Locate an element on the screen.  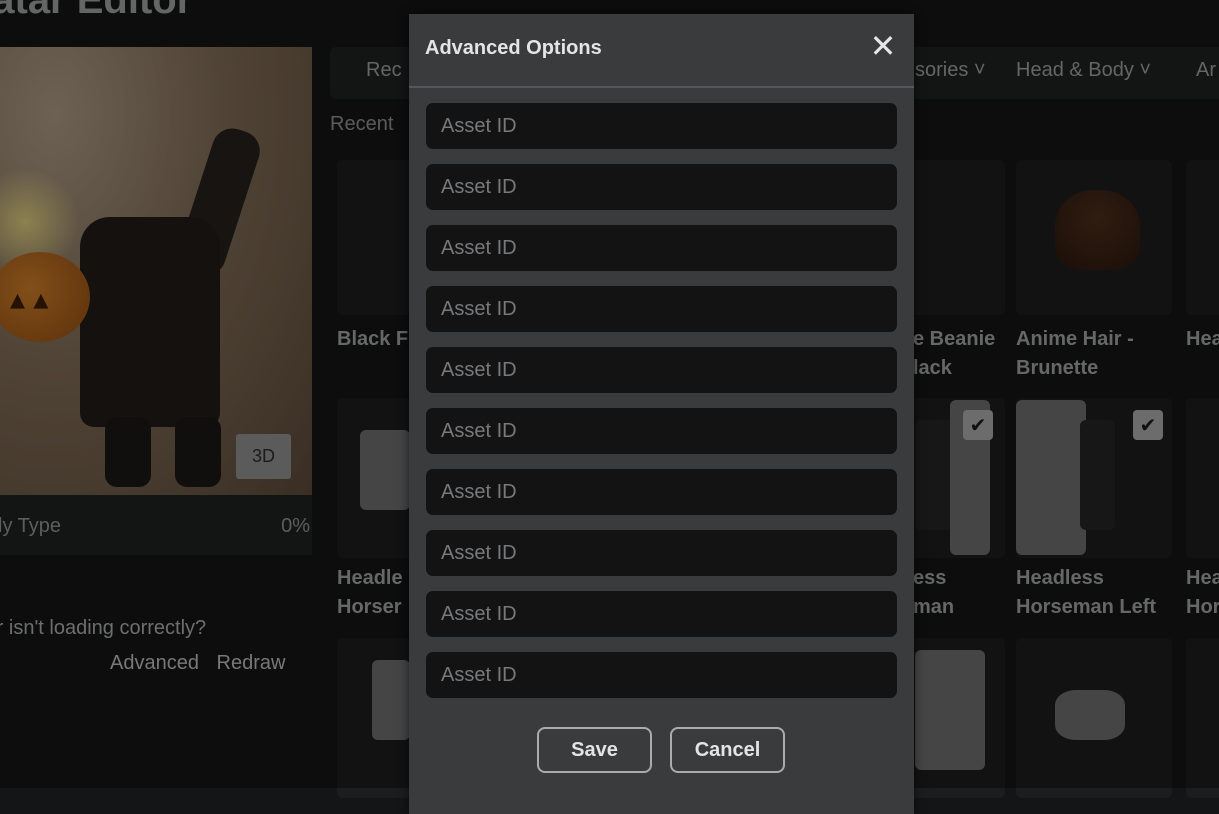
dialog-header: Advanced Options ✕ is located at coordinates (661, 50).